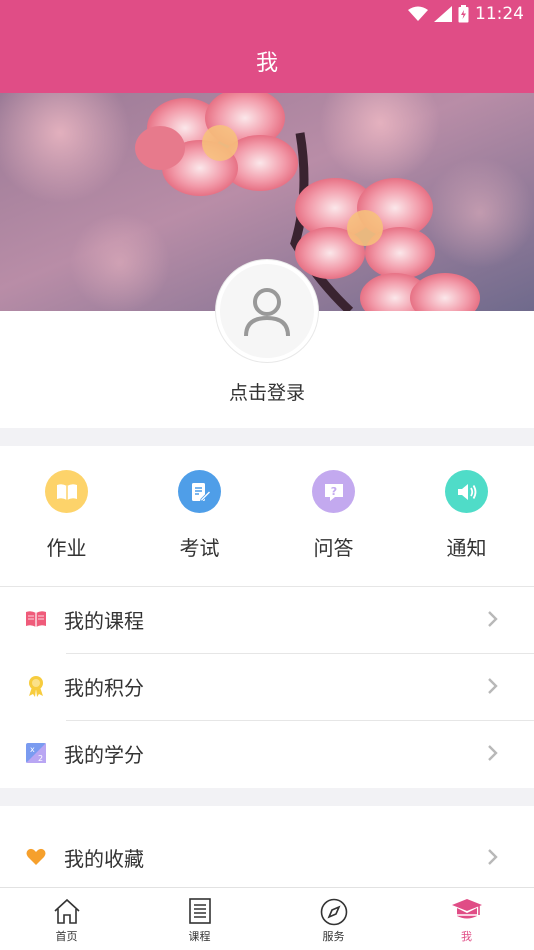 The width and height of the screenshot is (534, 950). I want to click on quick-action-exam: 考试, so click(199, 516).